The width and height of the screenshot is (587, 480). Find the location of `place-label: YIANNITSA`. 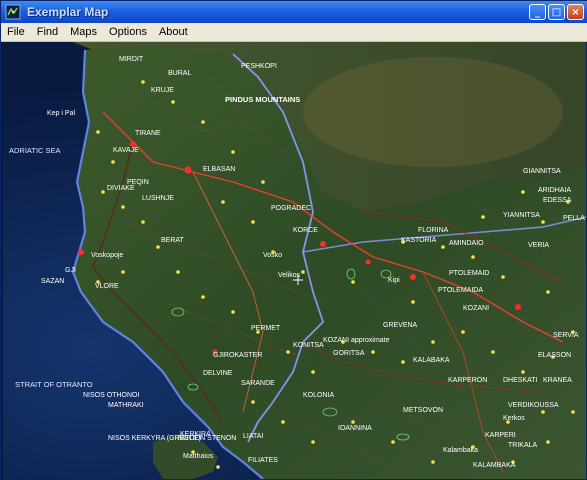

place-label: YIANNITSA is located at coordinates (521, 215).